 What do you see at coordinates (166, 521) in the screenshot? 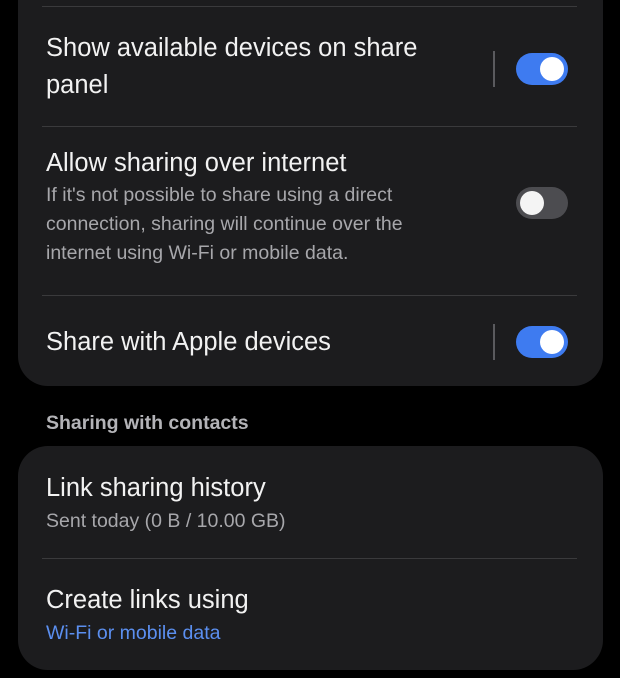
I see `setting-subtitle: Sent today (0 B / 10.00 GB)` at bounding box center [166, 521].